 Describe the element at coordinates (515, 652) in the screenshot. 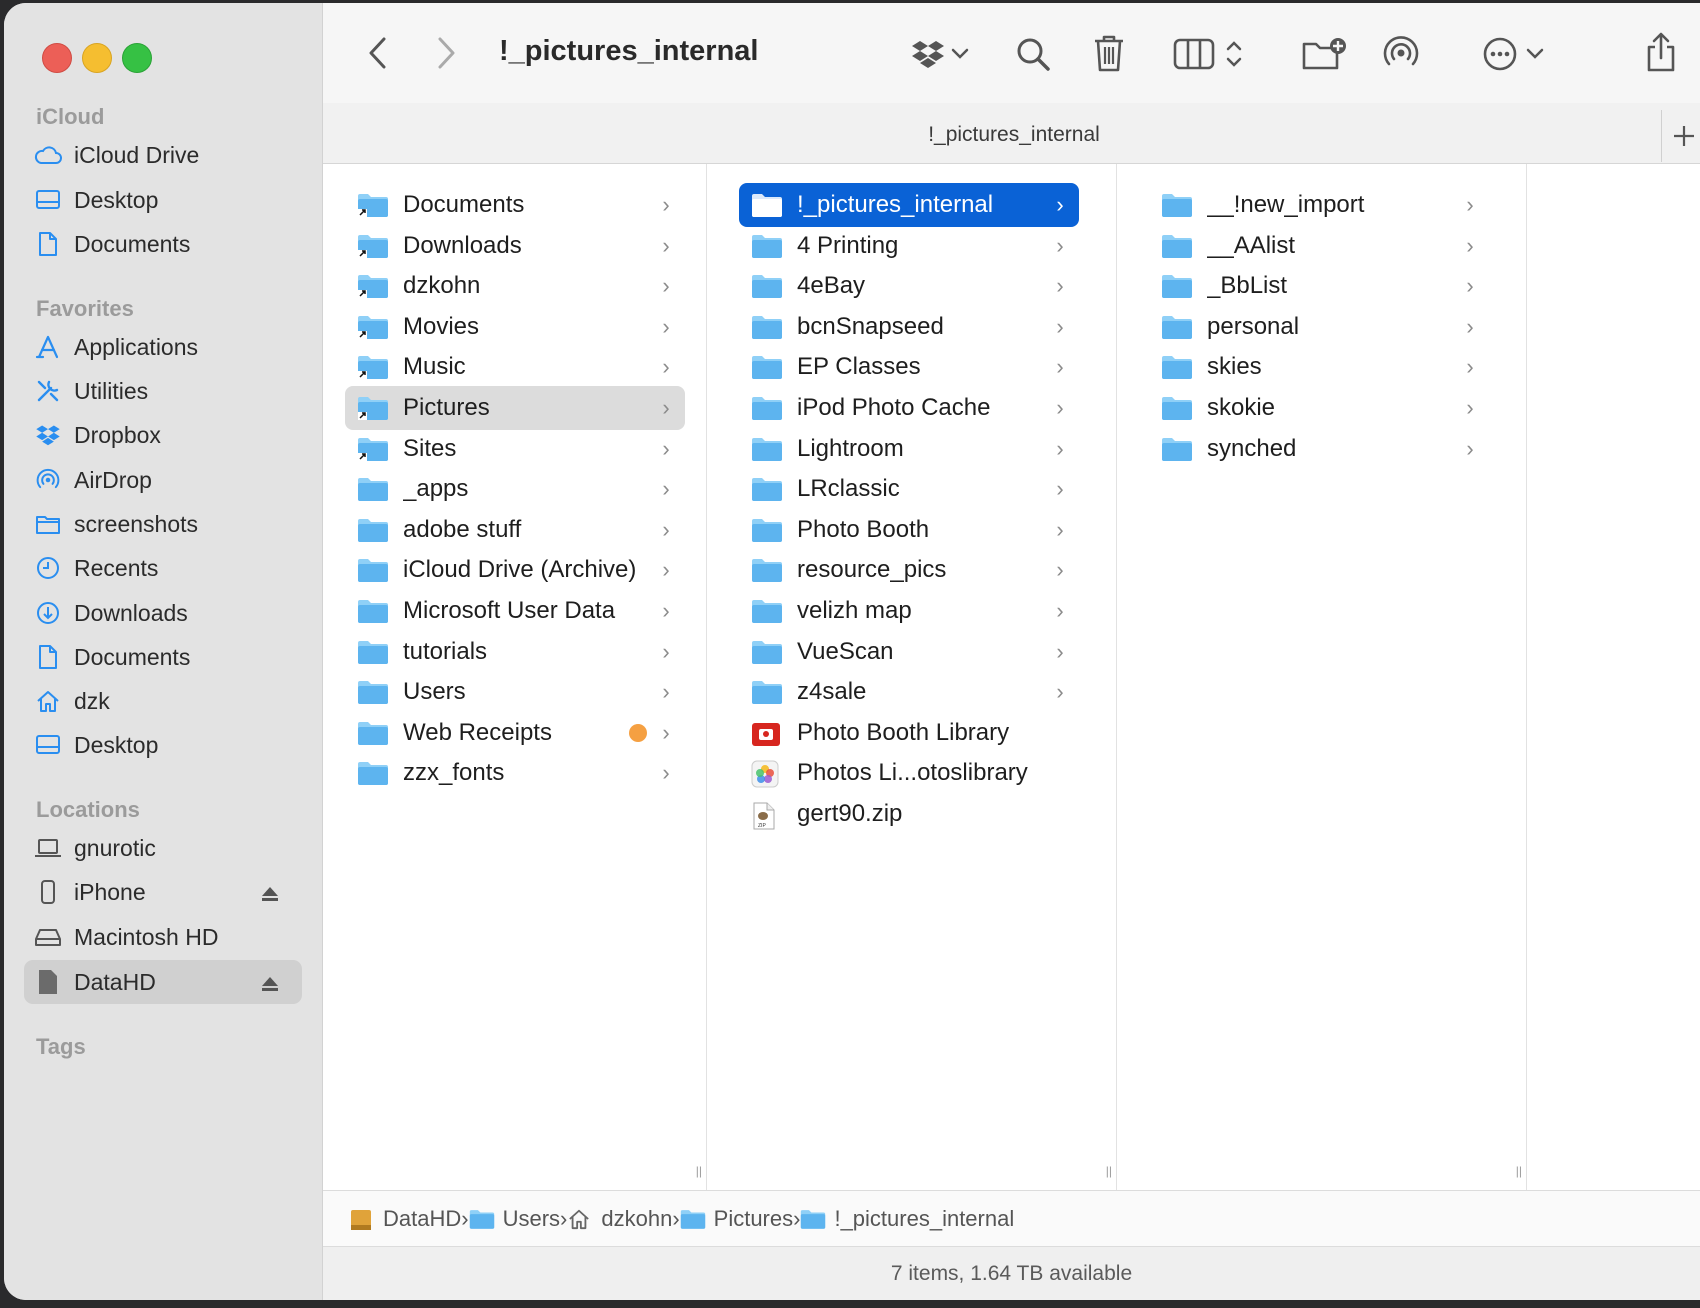

I see `list-item: tutorials ›` at that location.